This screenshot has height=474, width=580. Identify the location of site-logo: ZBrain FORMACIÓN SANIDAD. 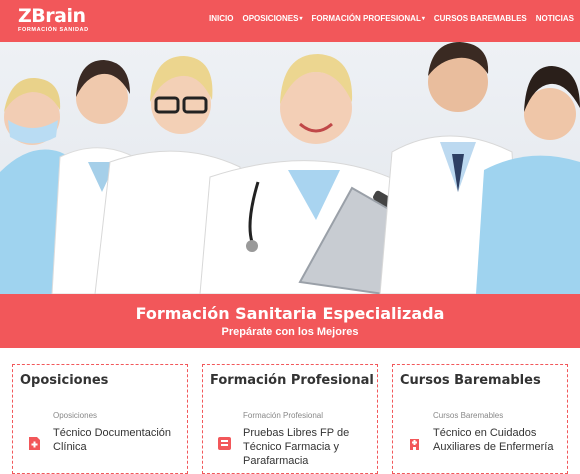
(53, 19).